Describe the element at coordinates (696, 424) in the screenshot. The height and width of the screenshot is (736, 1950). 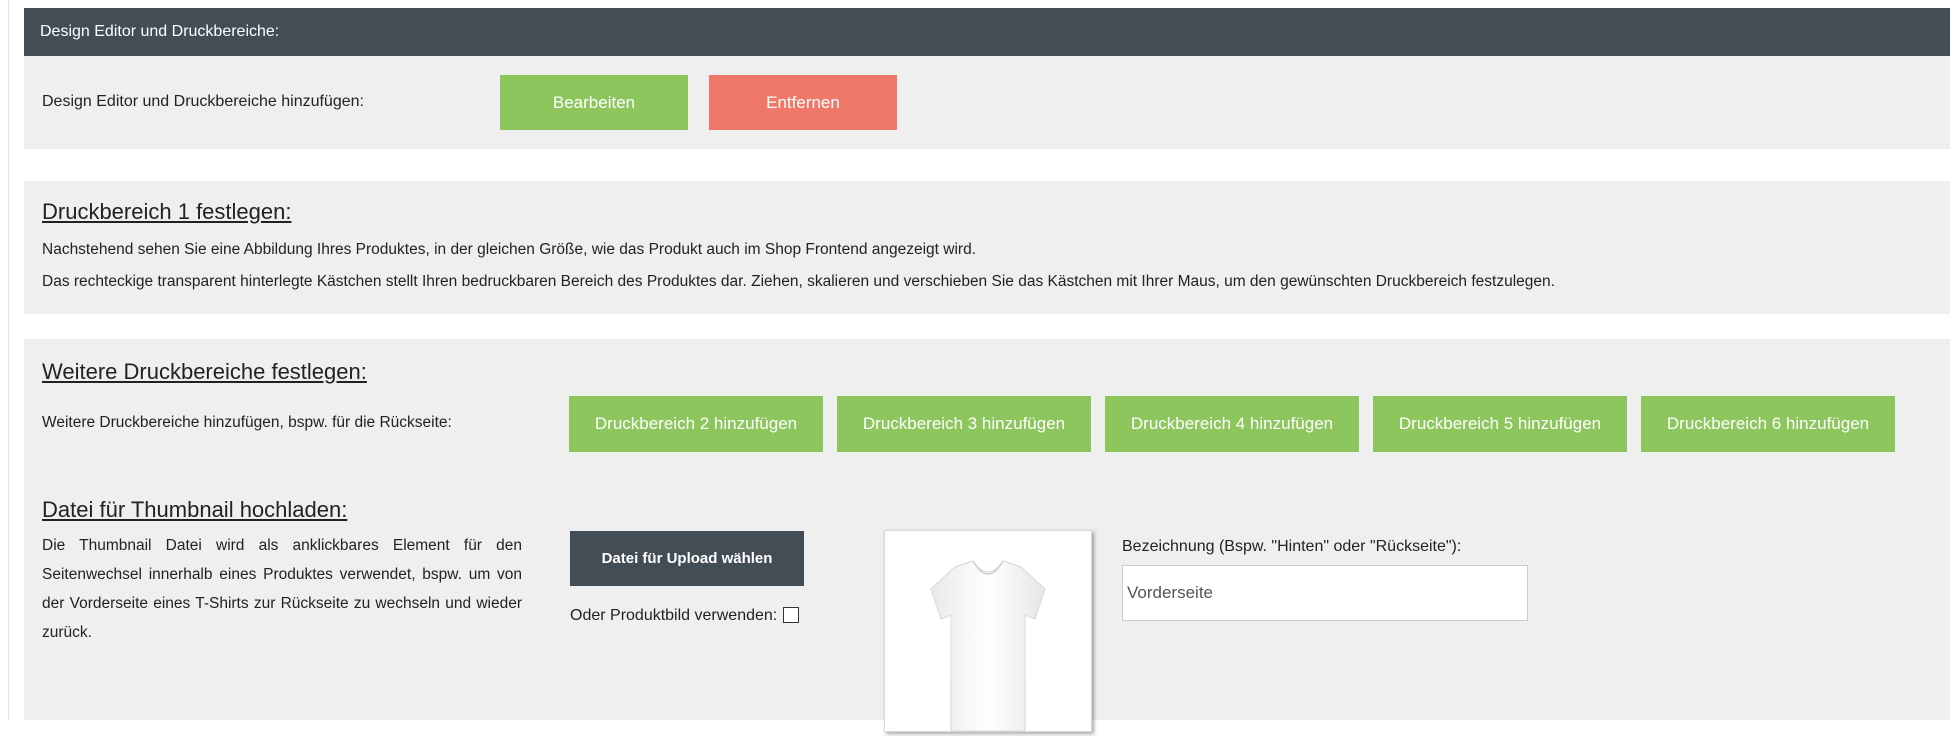
I see `add-druckbereich-2-button: Druckbereich 2 hinzufügen` at that location.